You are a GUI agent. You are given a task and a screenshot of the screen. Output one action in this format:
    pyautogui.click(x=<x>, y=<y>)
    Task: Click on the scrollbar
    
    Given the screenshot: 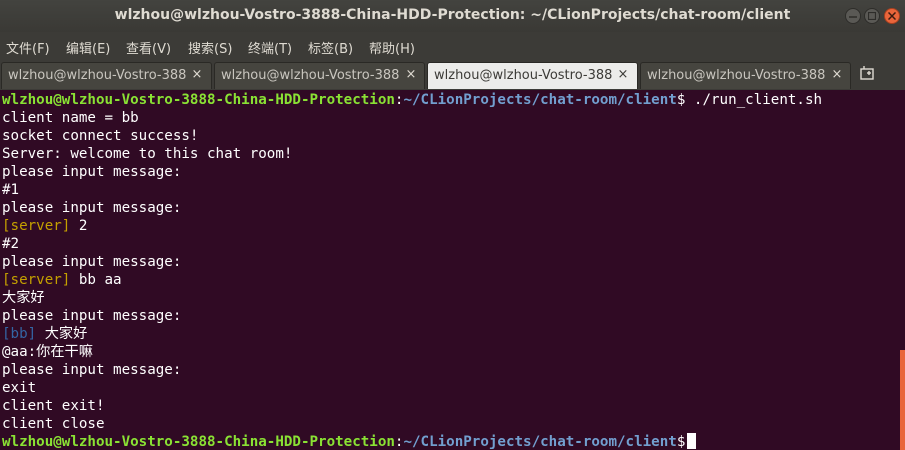 What is the action you would take?
    pyautogui.click(x=902, y=400)
    